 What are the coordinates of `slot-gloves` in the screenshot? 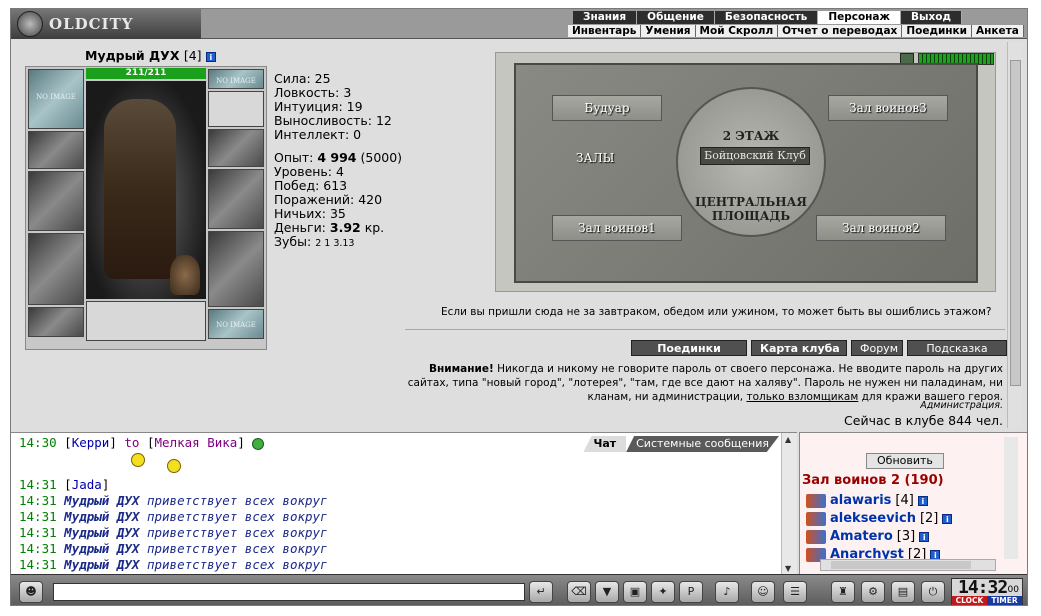 It's located at (236, 148).